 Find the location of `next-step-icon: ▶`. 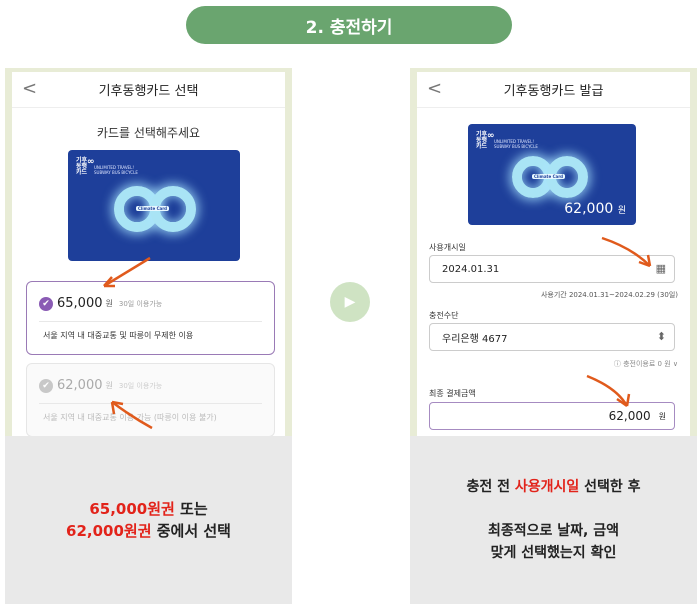

next-step-icon: ▶ is located at coordinates (350, 302).